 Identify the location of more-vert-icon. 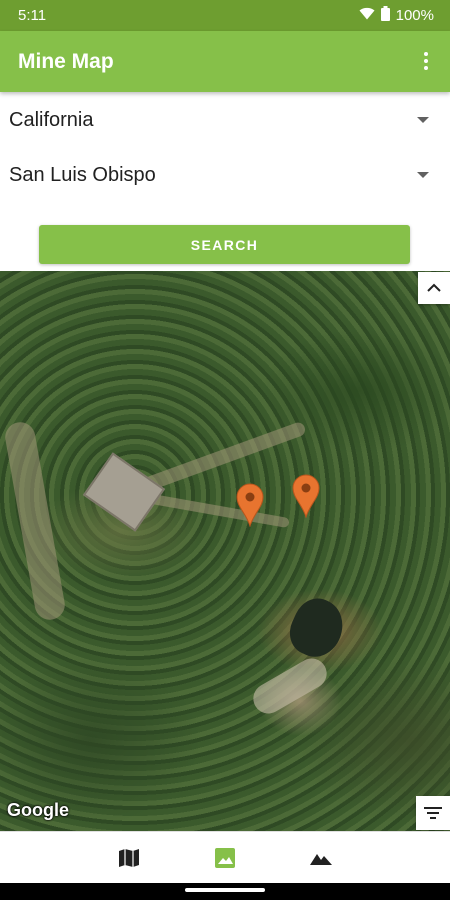
(426, 61).